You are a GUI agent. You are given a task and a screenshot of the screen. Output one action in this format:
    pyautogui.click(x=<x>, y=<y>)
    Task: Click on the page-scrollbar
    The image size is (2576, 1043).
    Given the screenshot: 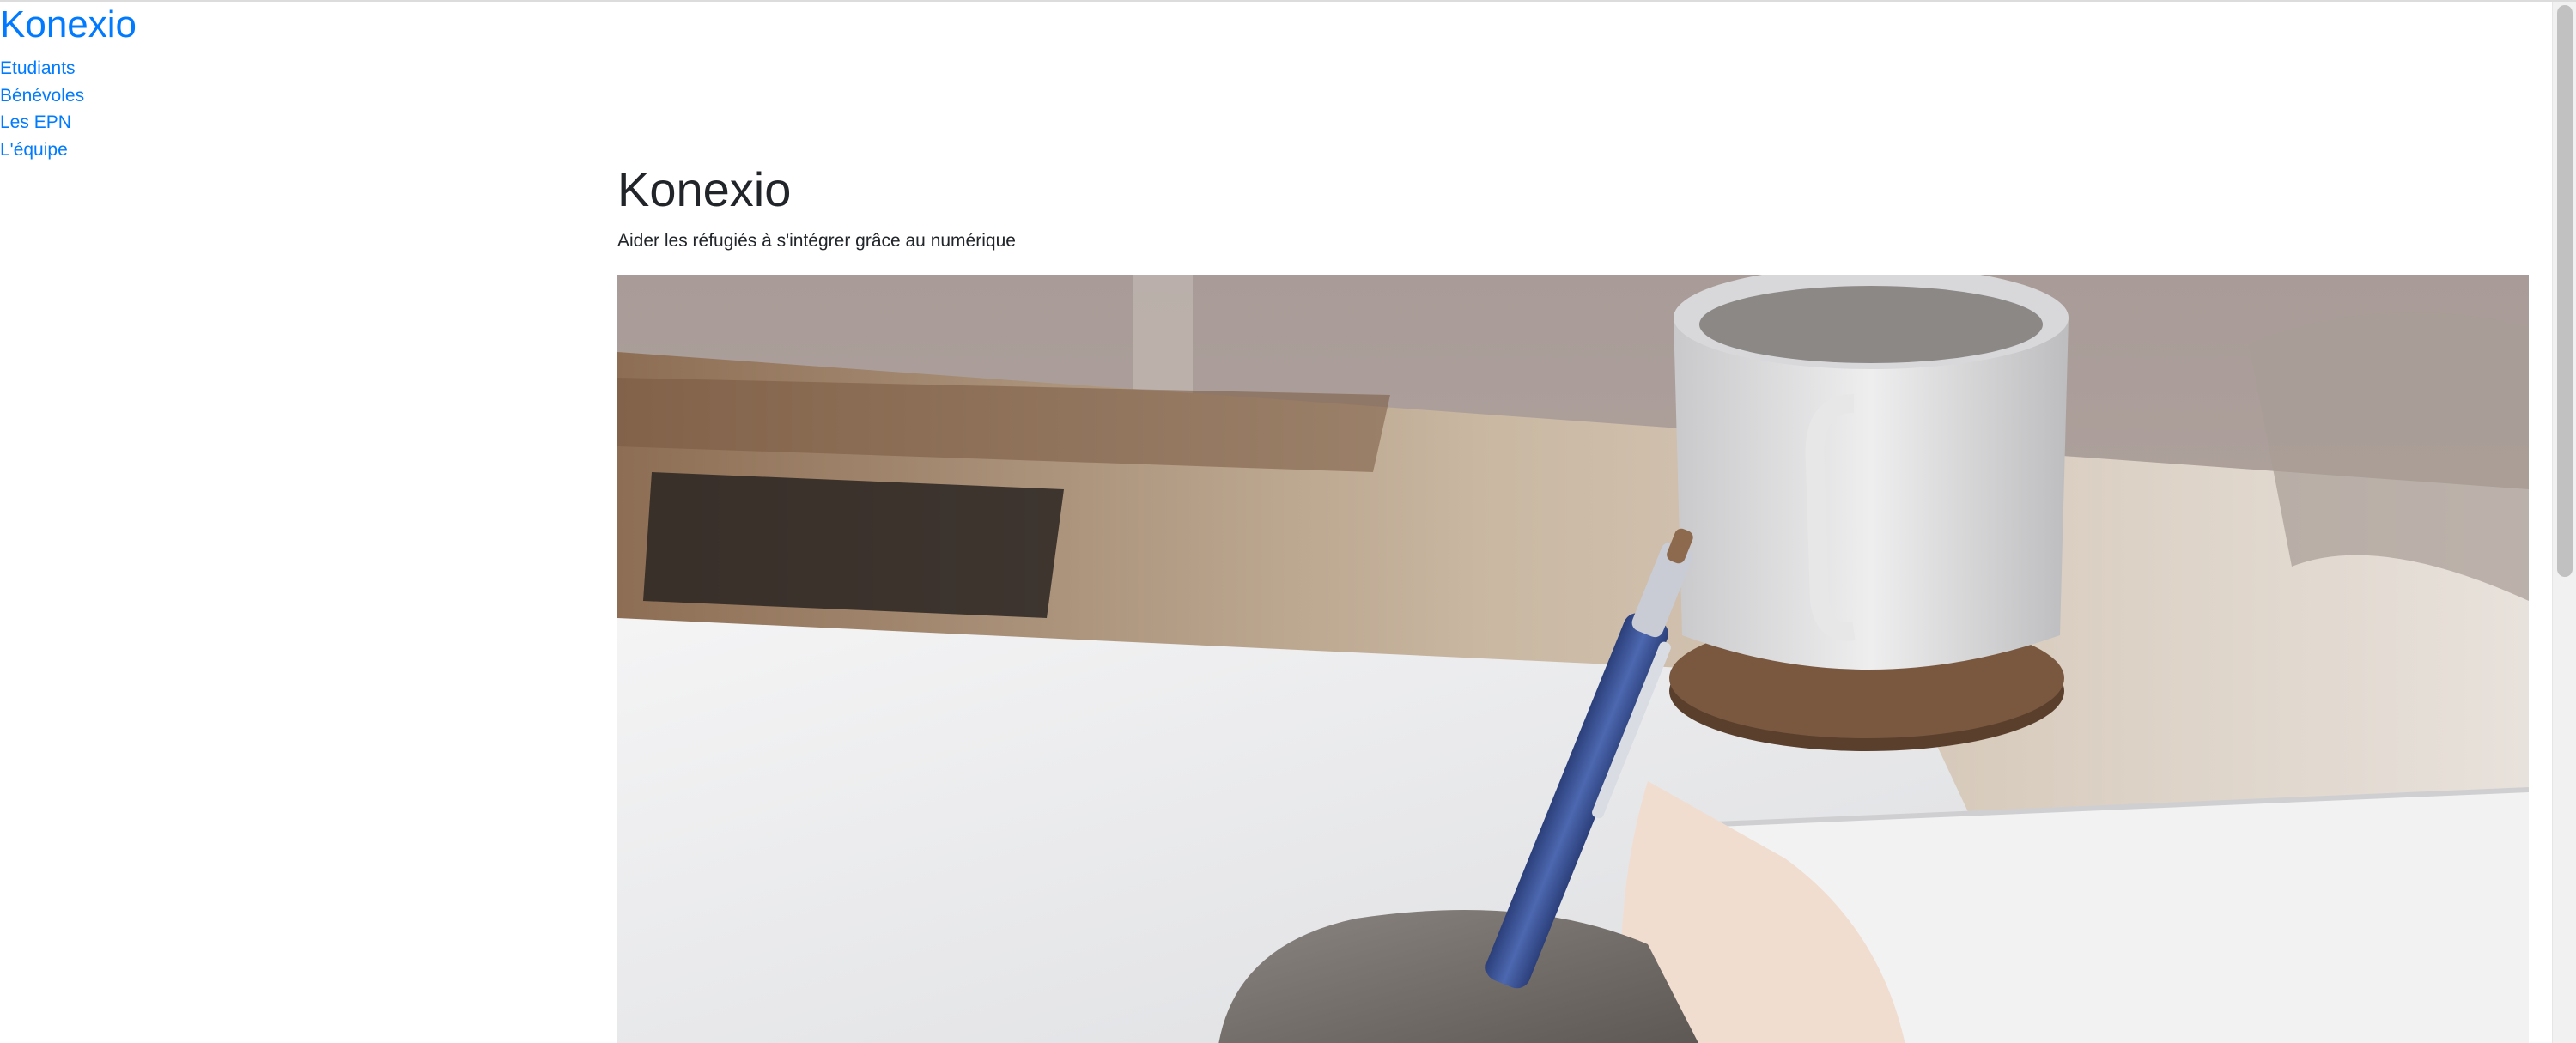 What is the action you would take?
    pyautogui.click(x=2564, y=522)
    